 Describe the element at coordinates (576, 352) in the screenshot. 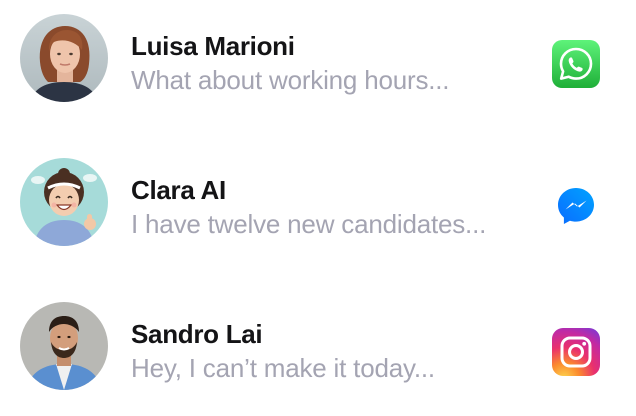

I see `instagram-icon` at that location.